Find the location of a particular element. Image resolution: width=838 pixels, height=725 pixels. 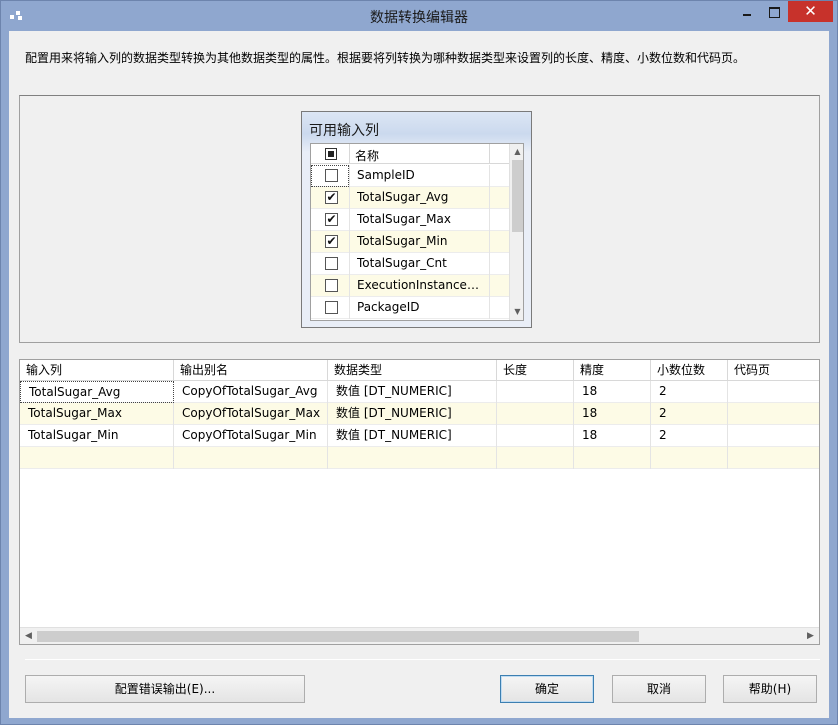

window-title: 数据转换编辑器 is located at coordinates (419, 18).